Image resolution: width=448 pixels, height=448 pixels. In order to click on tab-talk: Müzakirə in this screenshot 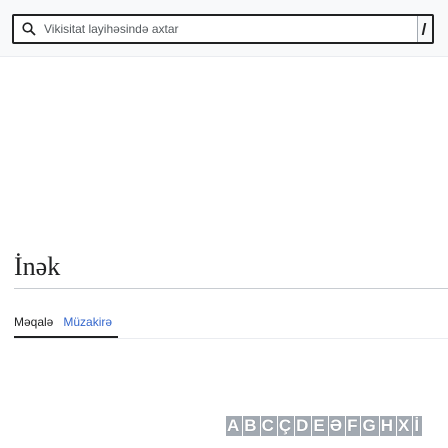, I will do `click(87, 322)`.